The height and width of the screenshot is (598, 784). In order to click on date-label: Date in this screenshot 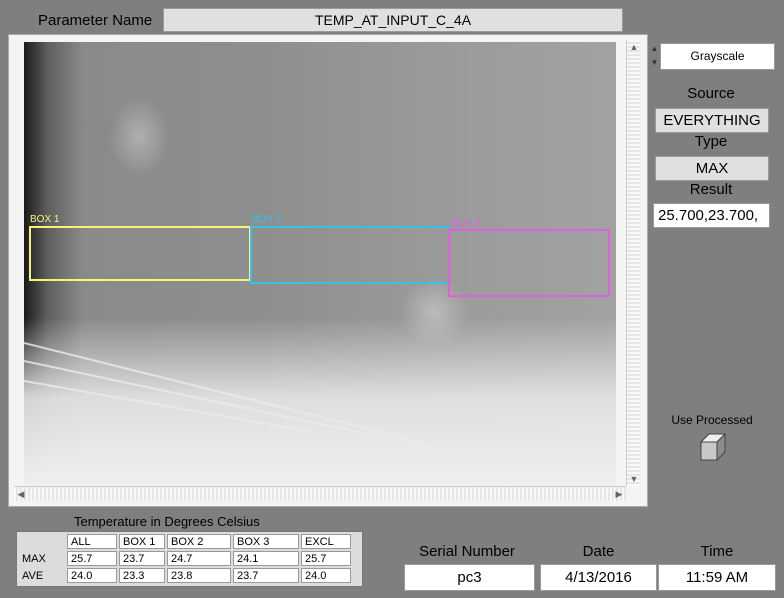, I will do `click(598, 551)`.